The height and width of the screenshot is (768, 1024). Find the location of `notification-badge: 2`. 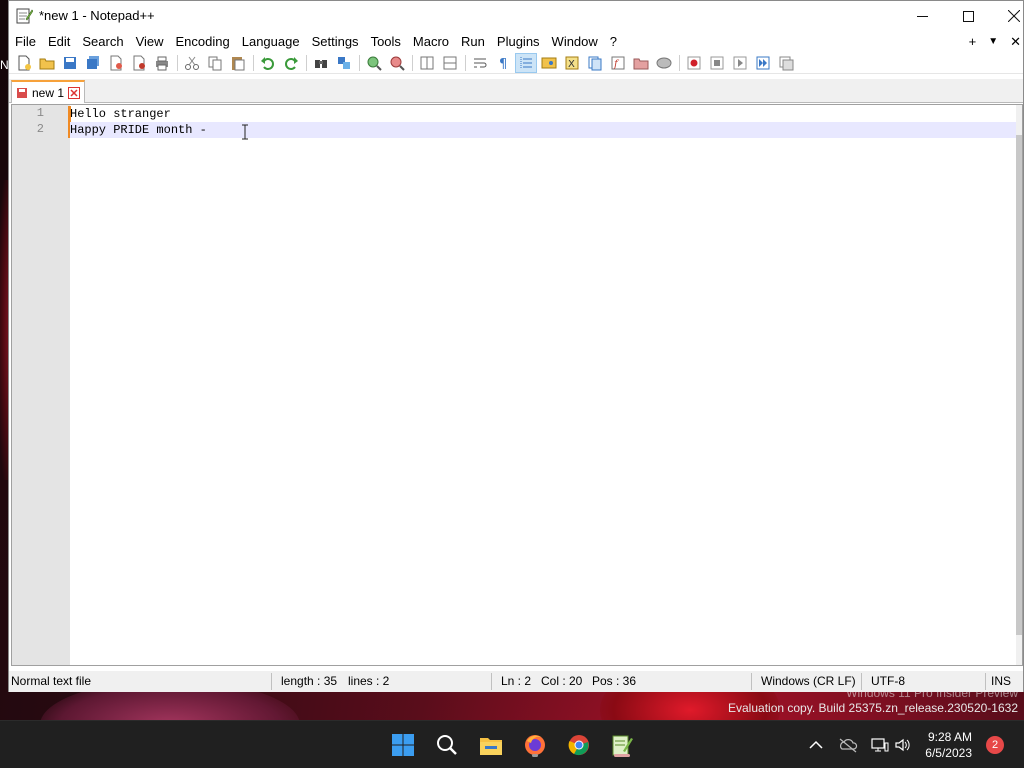

notification-badge: 2 is located at coordinates (995, 745).